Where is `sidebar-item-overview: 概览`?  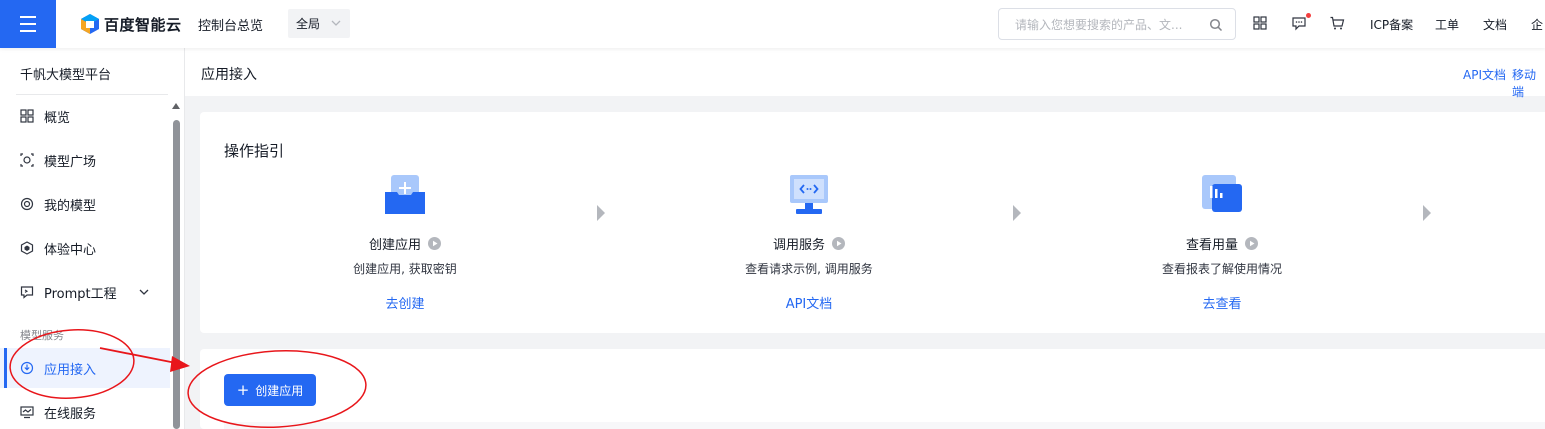 sidebar-item-overview: 概览 is located at coordinates (85, 116).